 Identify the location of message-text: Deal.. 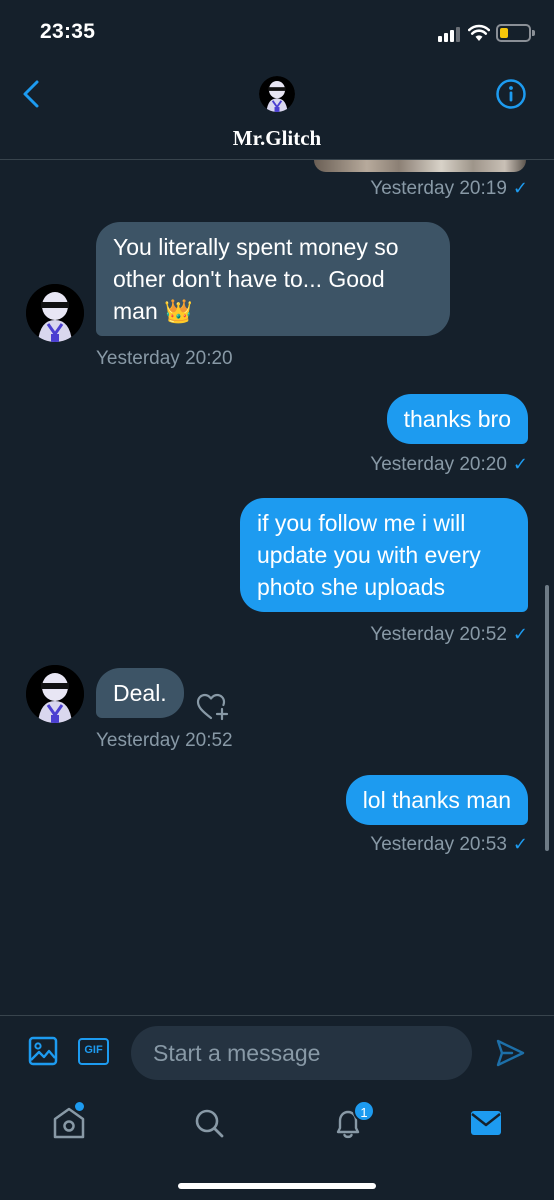
(140, 693).